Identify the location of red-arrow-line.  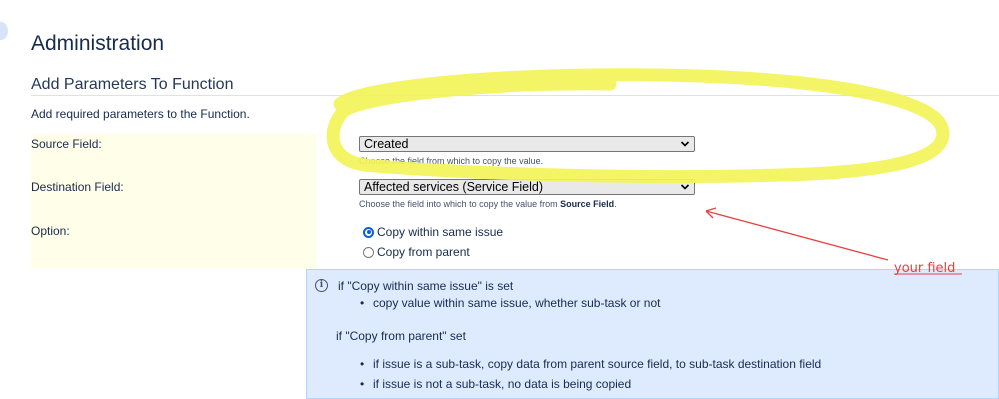
(797, 235).